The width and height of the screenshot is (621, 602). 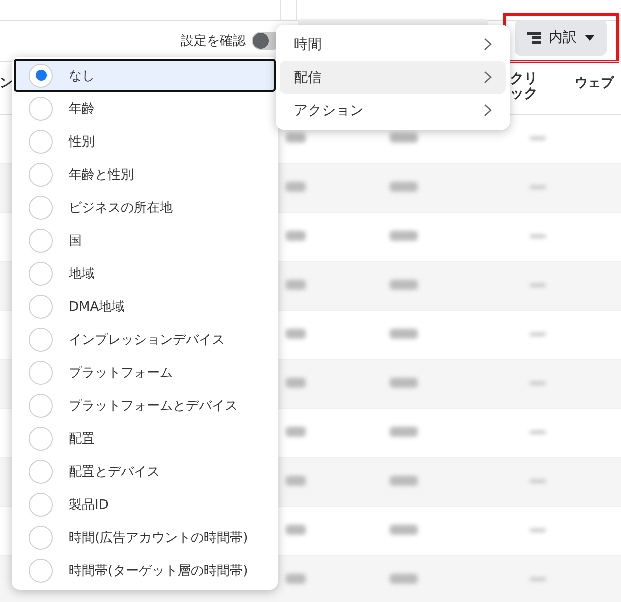 I want to click on column-header: クリック, so click(x=524, y=87).